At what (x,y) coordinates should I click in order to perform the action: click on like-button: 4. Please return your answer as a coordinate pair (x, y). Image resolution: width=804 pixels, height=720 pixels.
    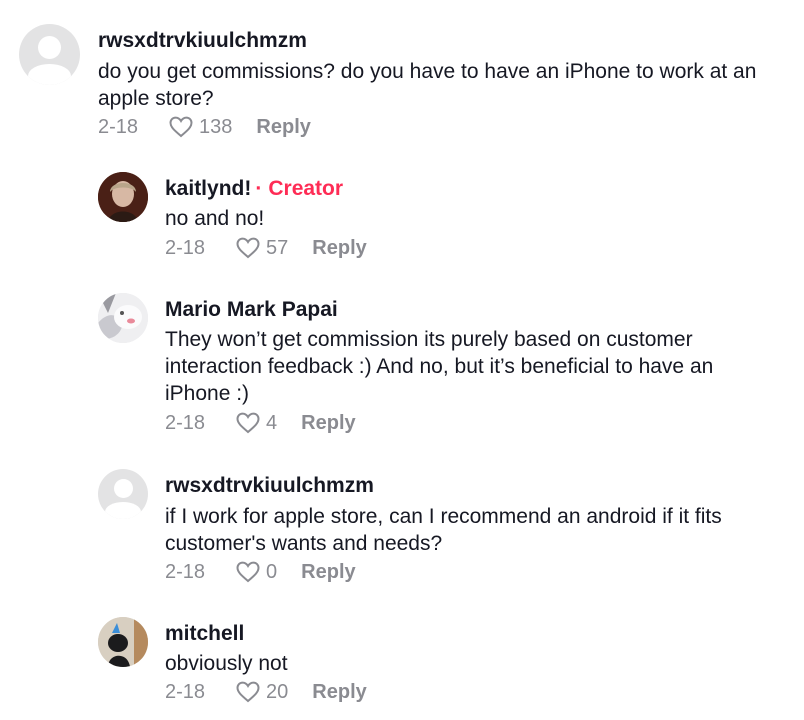
    Looking at the image, I should click on (256, 423).